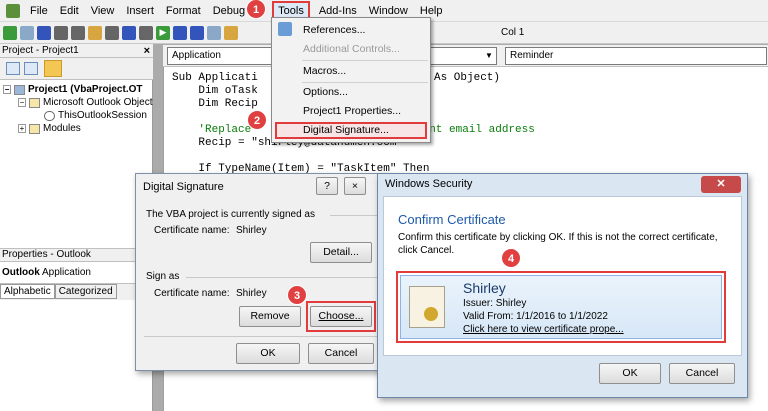  What do you see at coordinates (13, 10) in the screenshot?
I see `vba-app-icon` at bounding box center [13, 10].